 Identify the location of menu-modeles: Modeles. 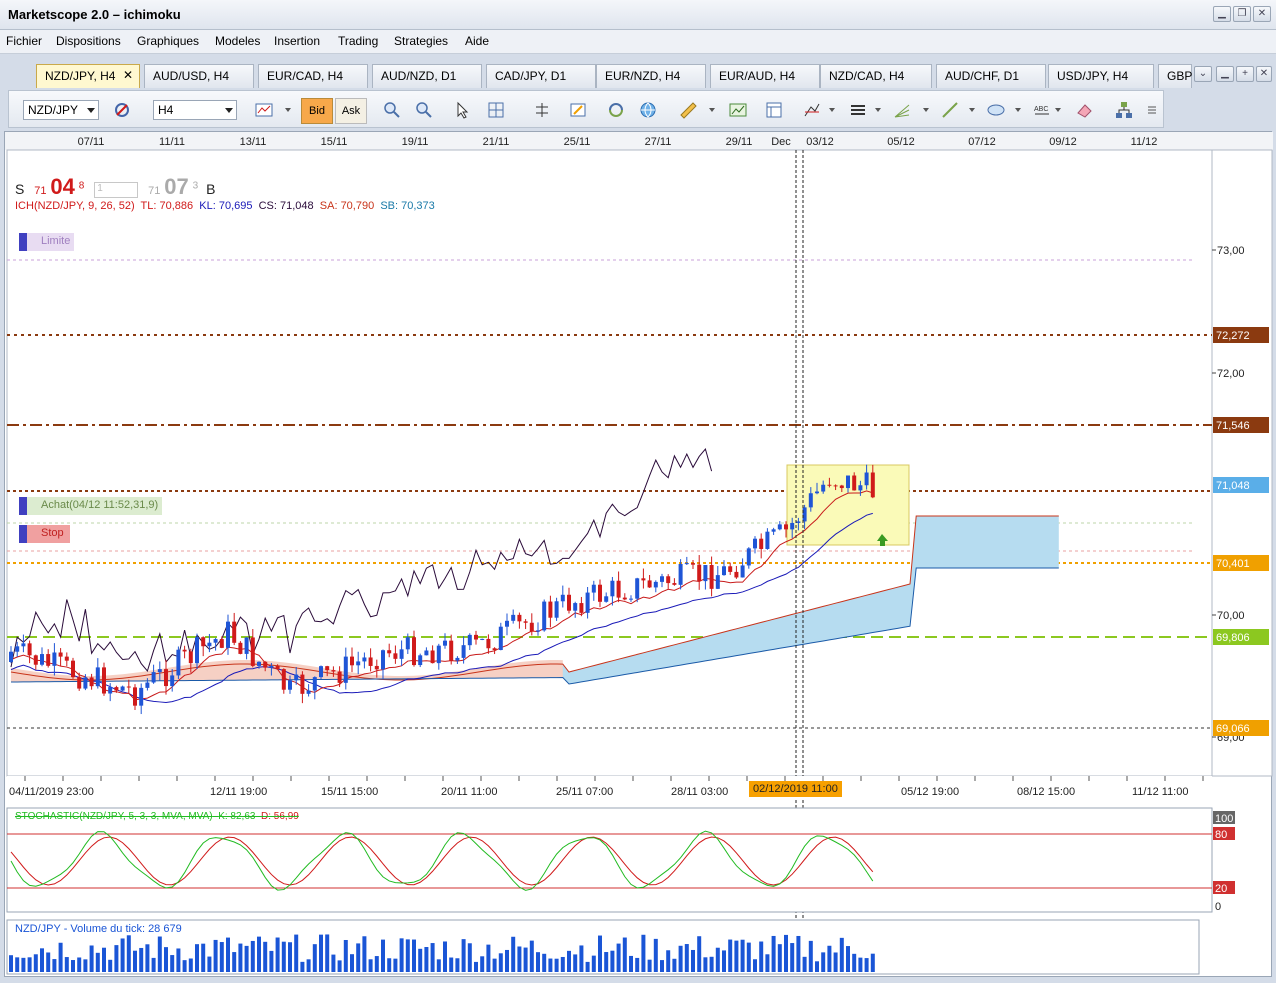
(237, 41).